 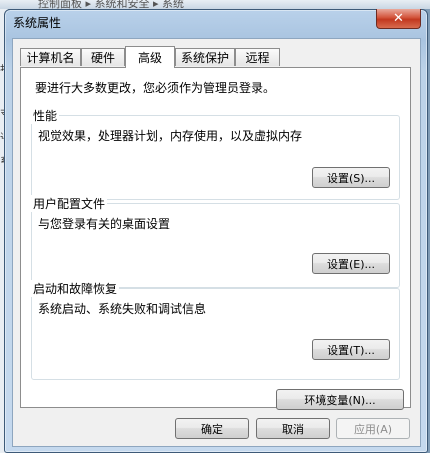 I want to click on group-title: 性能, so click(x=45, y=115).